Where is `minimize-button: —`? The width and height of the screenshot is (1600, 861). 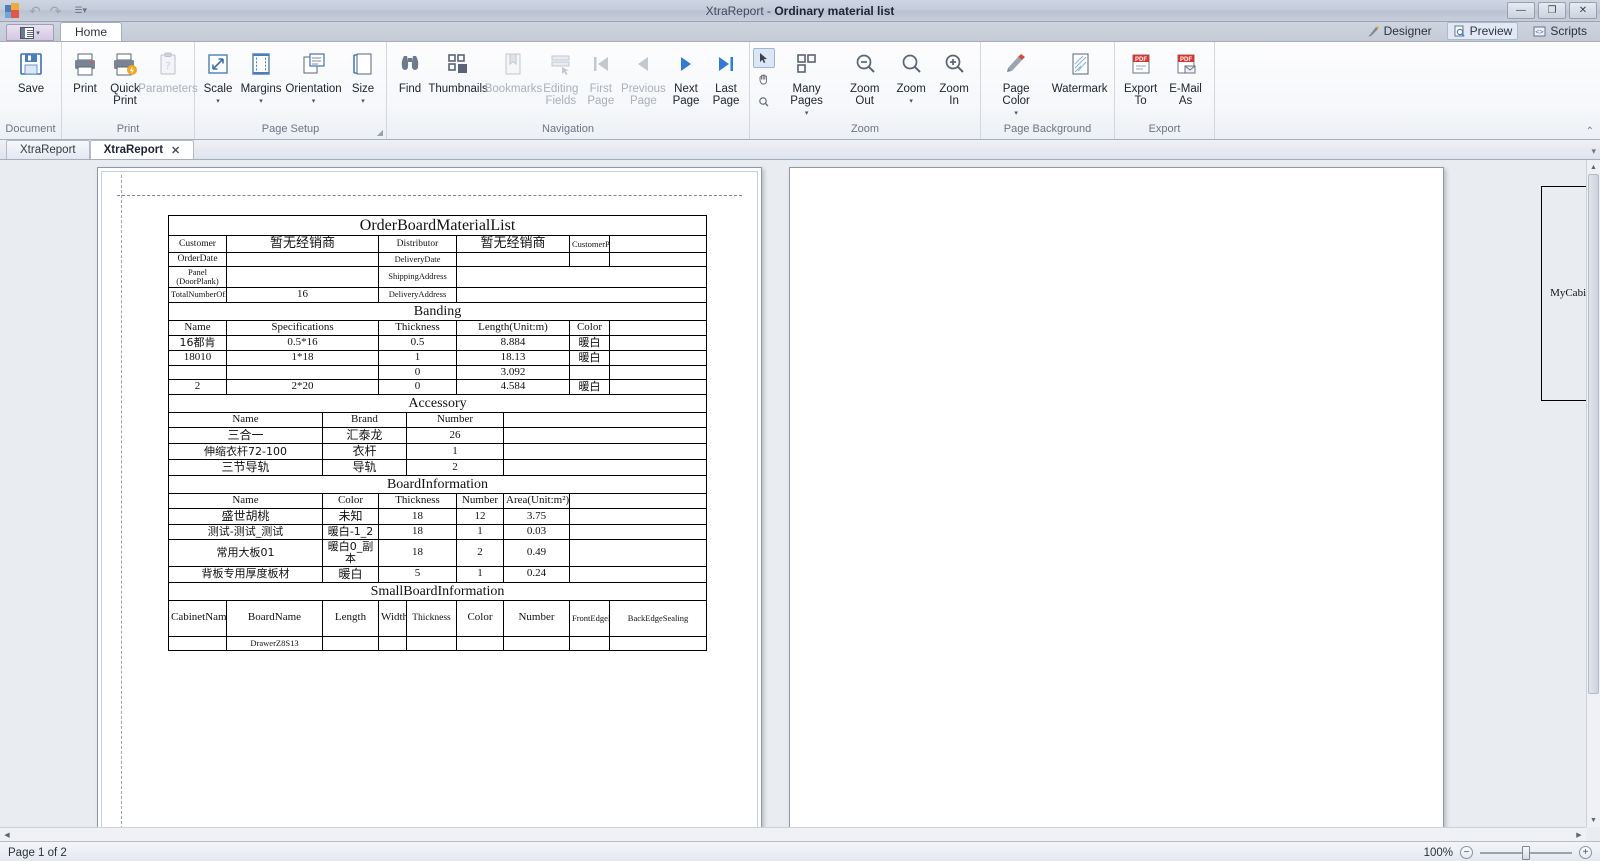 minimize-button: — is located at coordinates (1521, 10).